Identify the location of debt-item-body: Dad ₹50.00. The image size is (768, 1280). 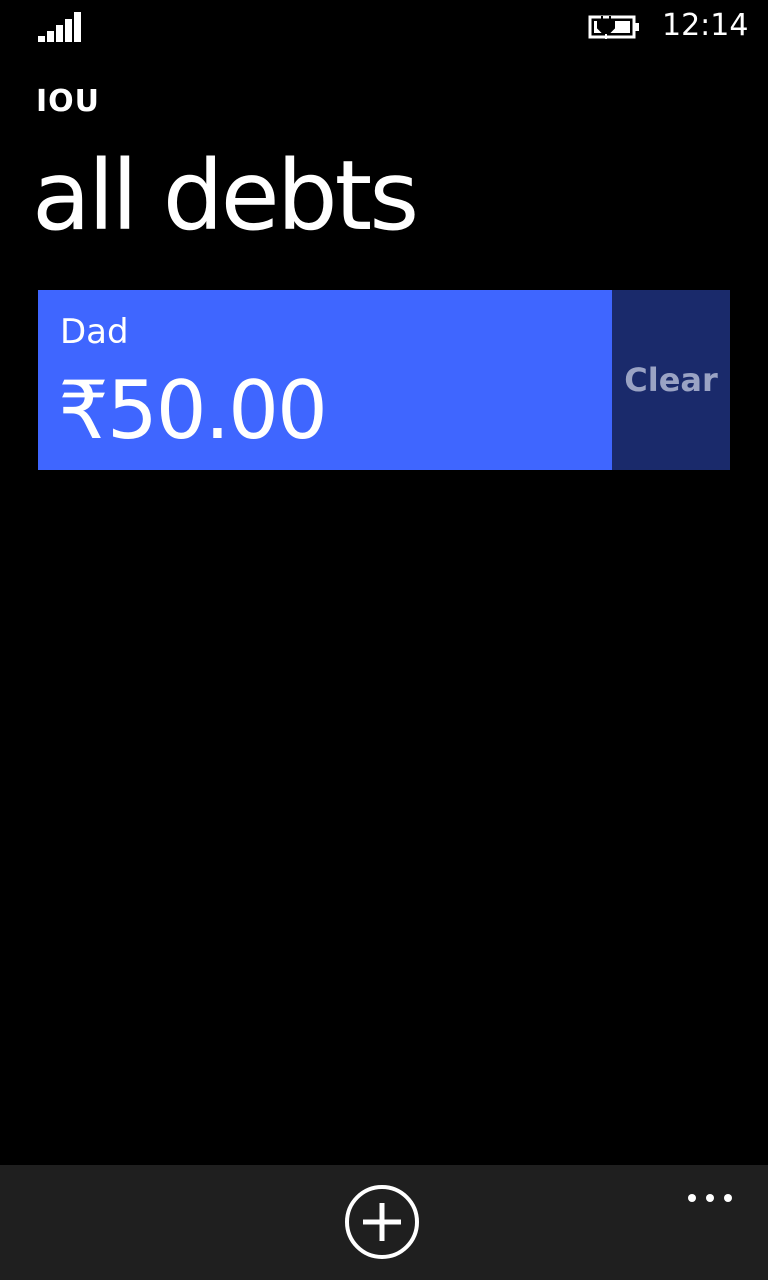
(325, 380).